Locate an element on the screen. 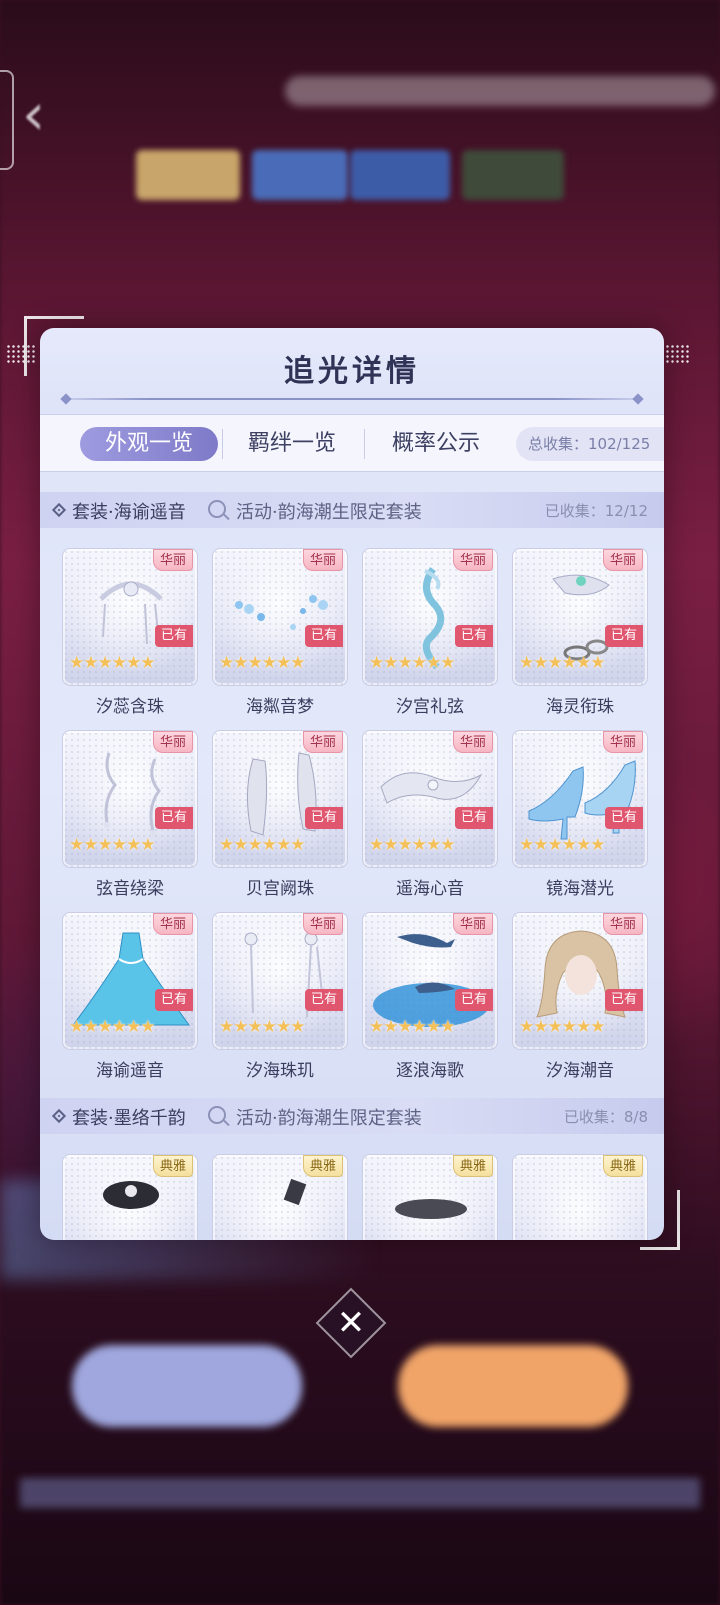 The height and width of the screenshot is (1605, 720). modal-title: 追光详情 is located at coordinates (352, 371).